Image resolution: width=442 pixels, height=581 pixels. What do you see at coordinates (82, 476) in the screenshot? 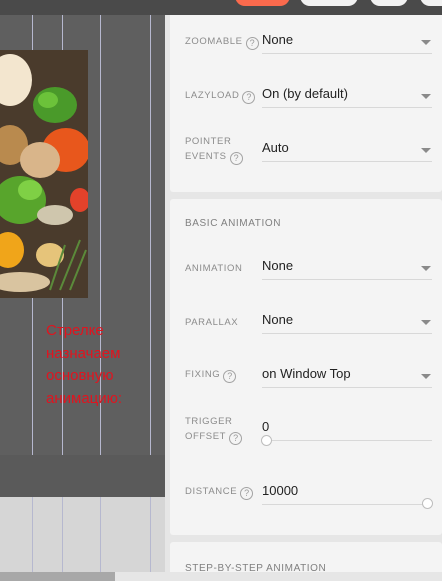
I see `canvas-footer-area` at bounding box center [82, 476].